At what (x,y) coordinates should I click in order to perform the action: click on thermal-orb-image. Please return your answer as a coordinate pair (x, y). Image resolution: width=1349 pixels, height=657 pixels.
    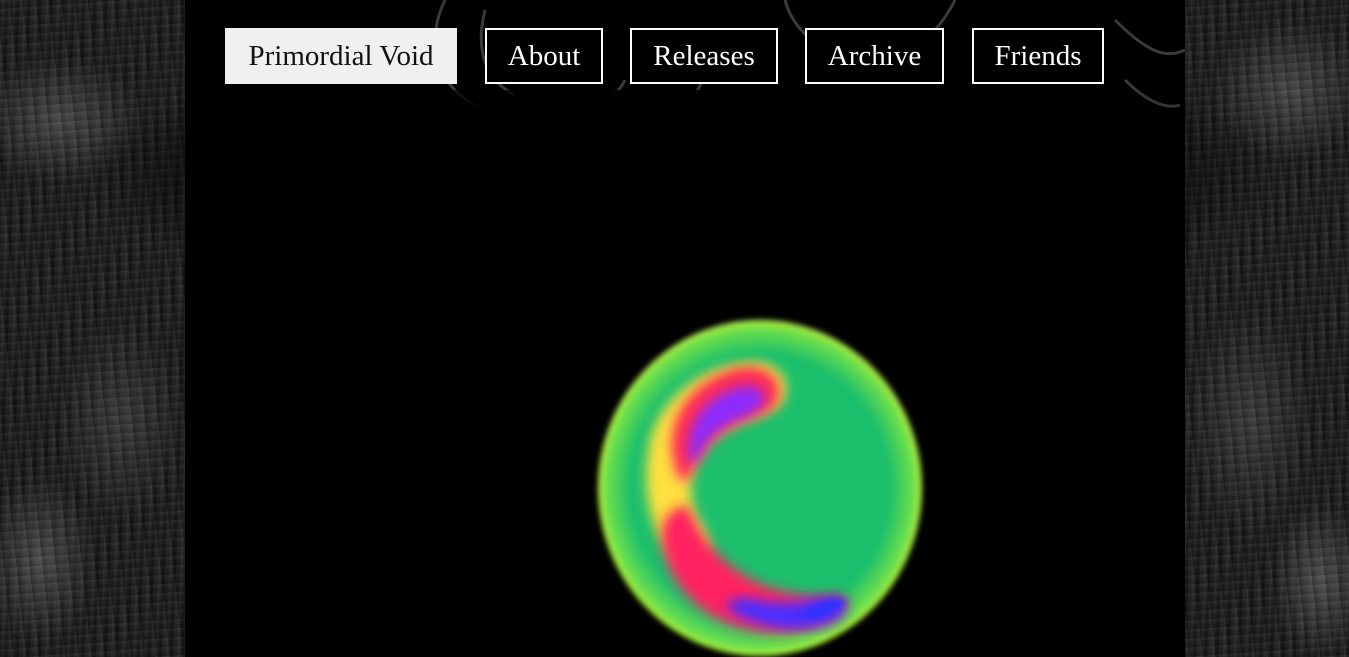
    Looking at the image, I should click on (762, 483).